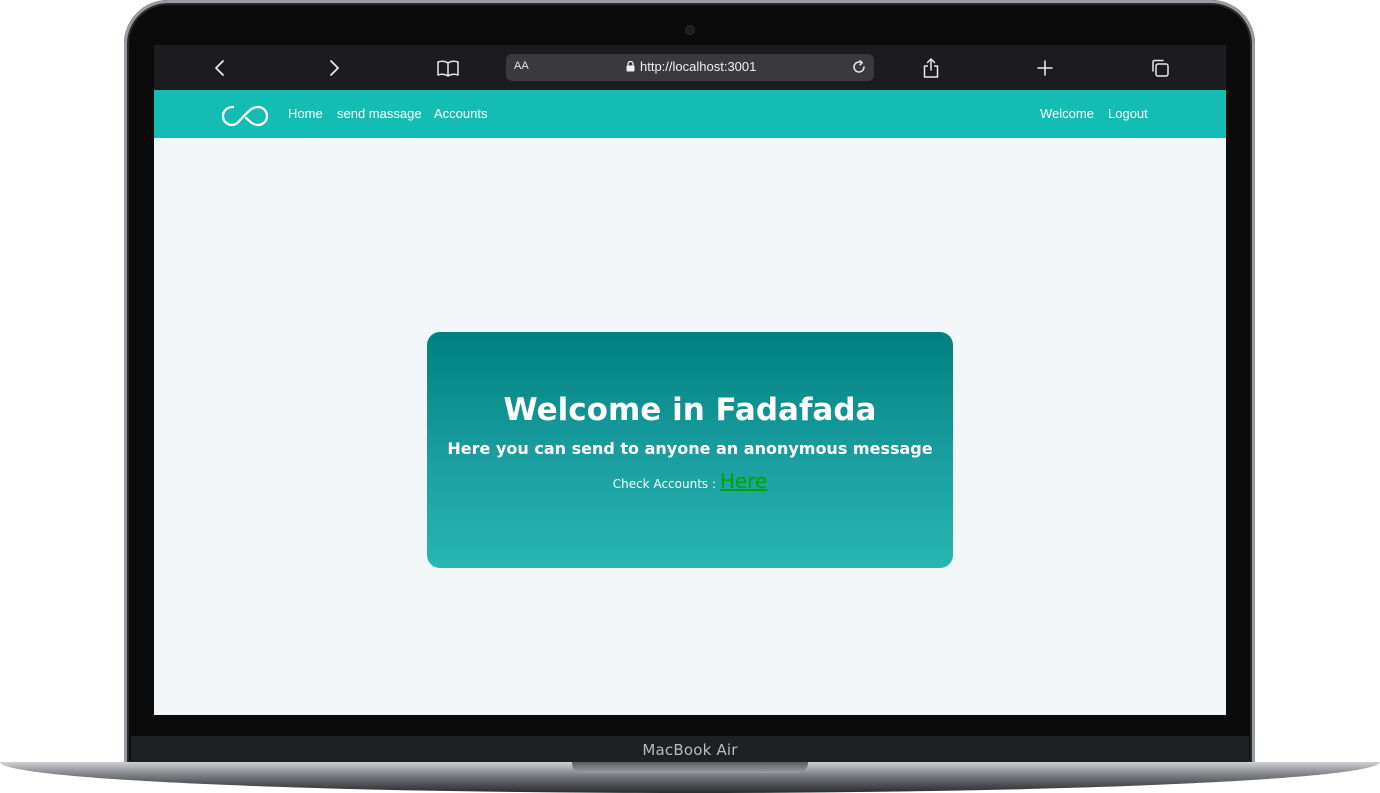 This screenshot has height=793, width=1380. I want to click on camera-icon, so click(690, 30).